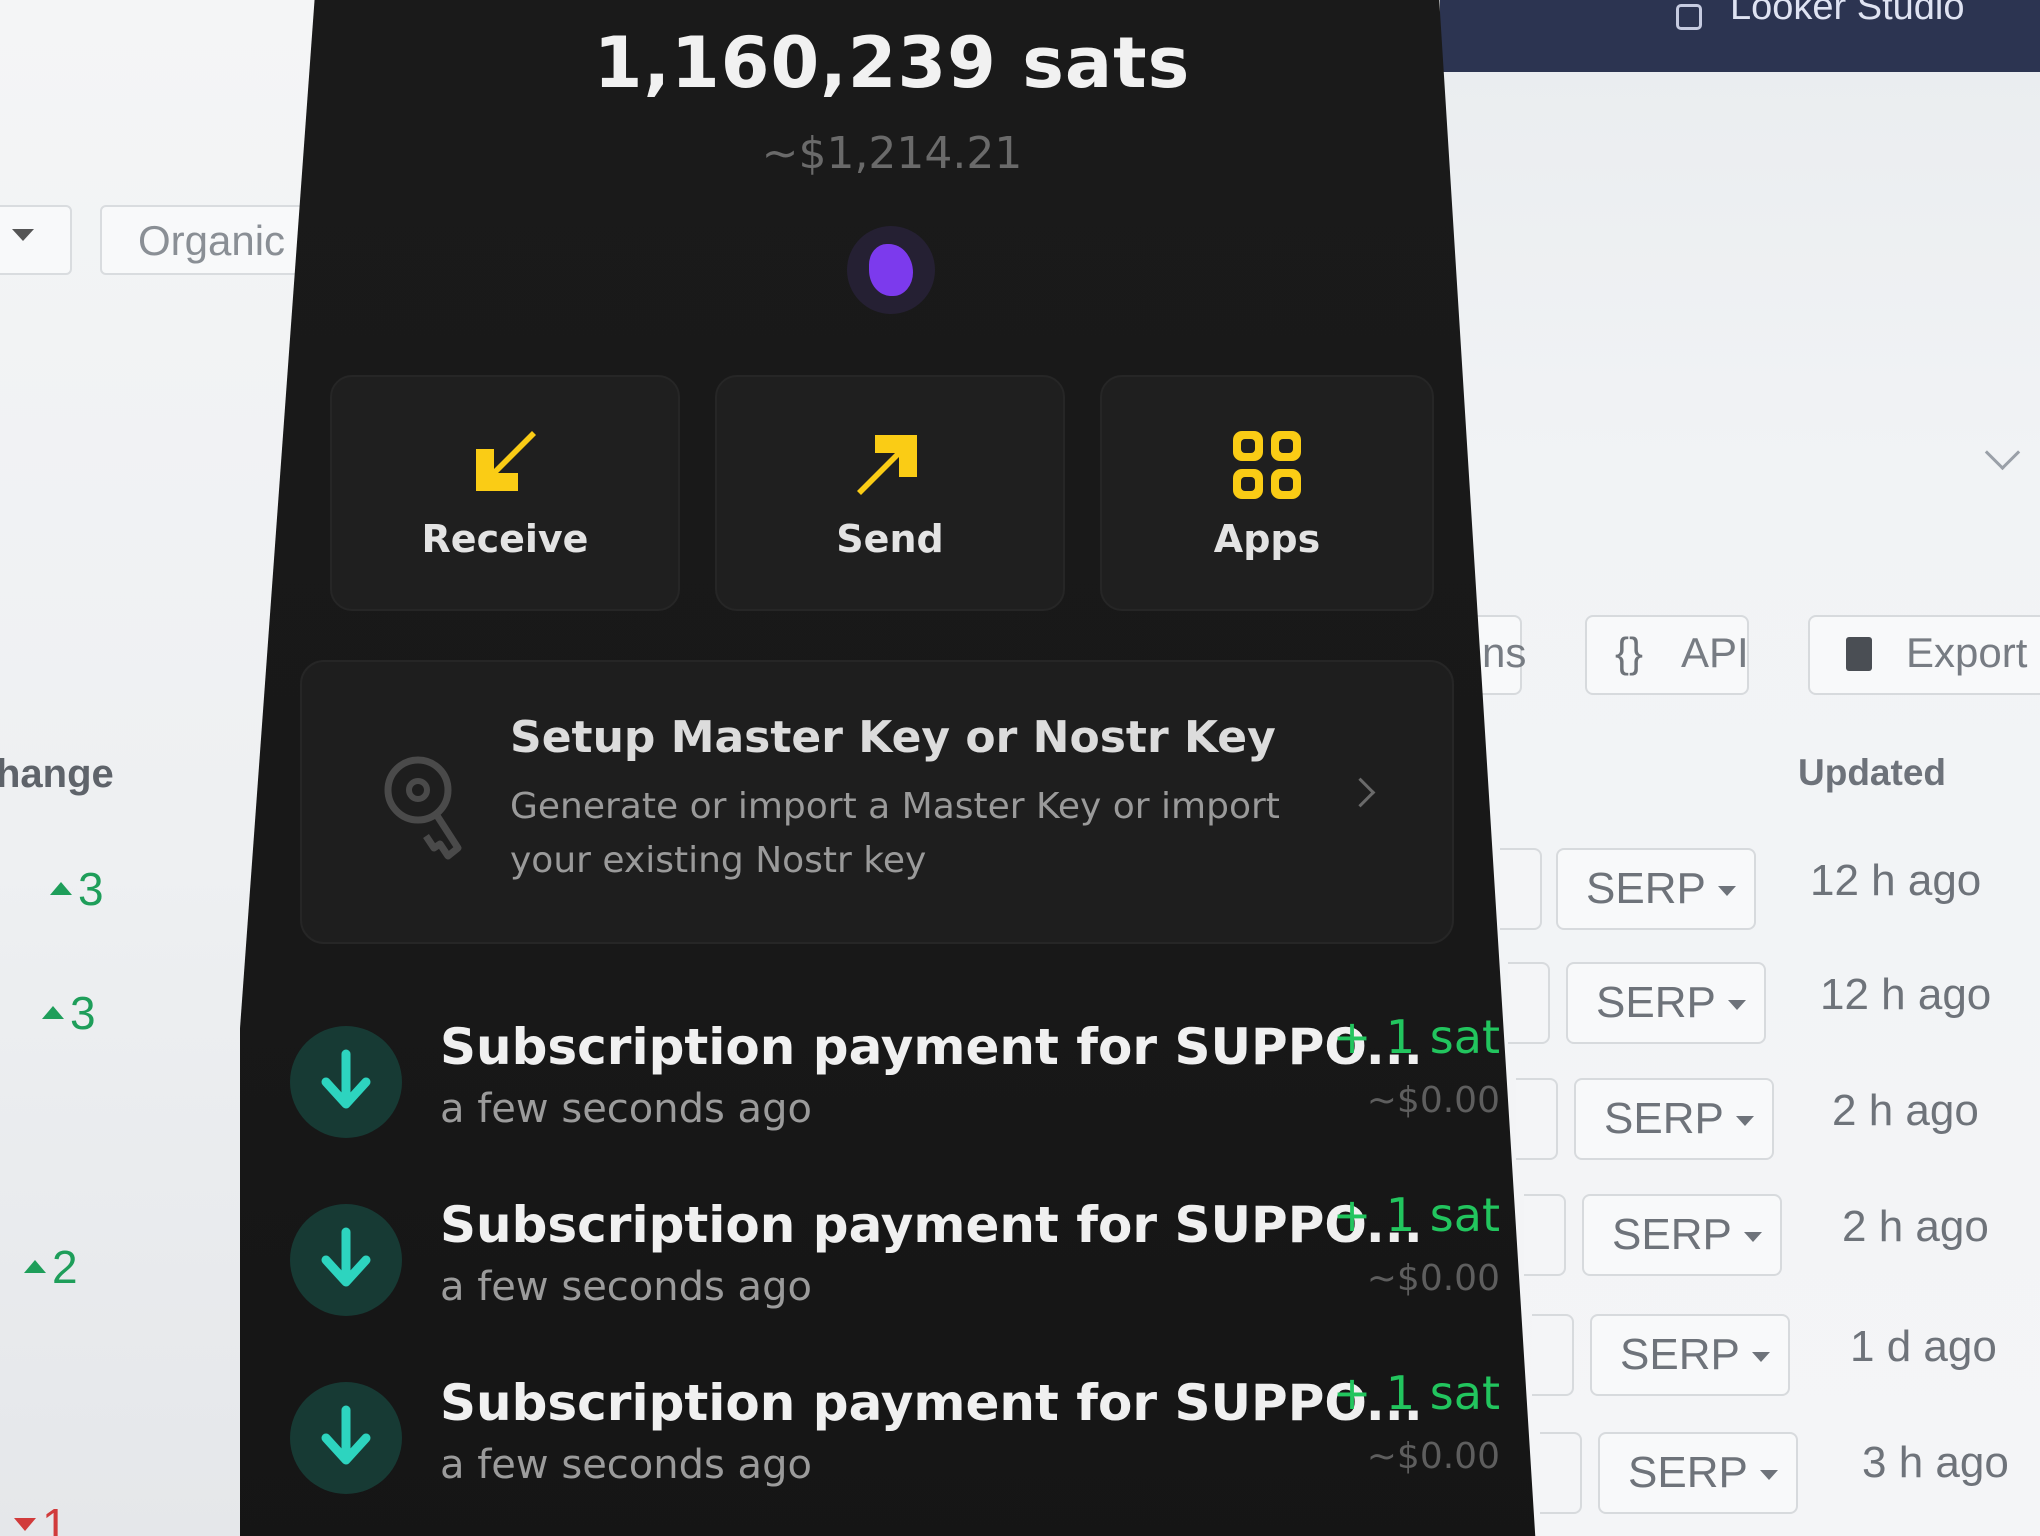 The image size is (2040, 1536). Describe the element at coordinates (506, 461) in the screenshot. I see `arrow-down-left-icon` at that location.